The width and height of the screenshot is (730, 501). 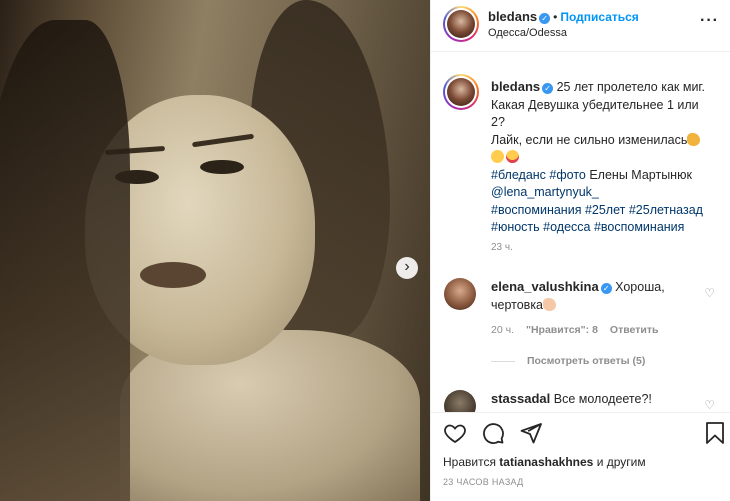 I want to click on heart-icon, so click(x=455, y=433).